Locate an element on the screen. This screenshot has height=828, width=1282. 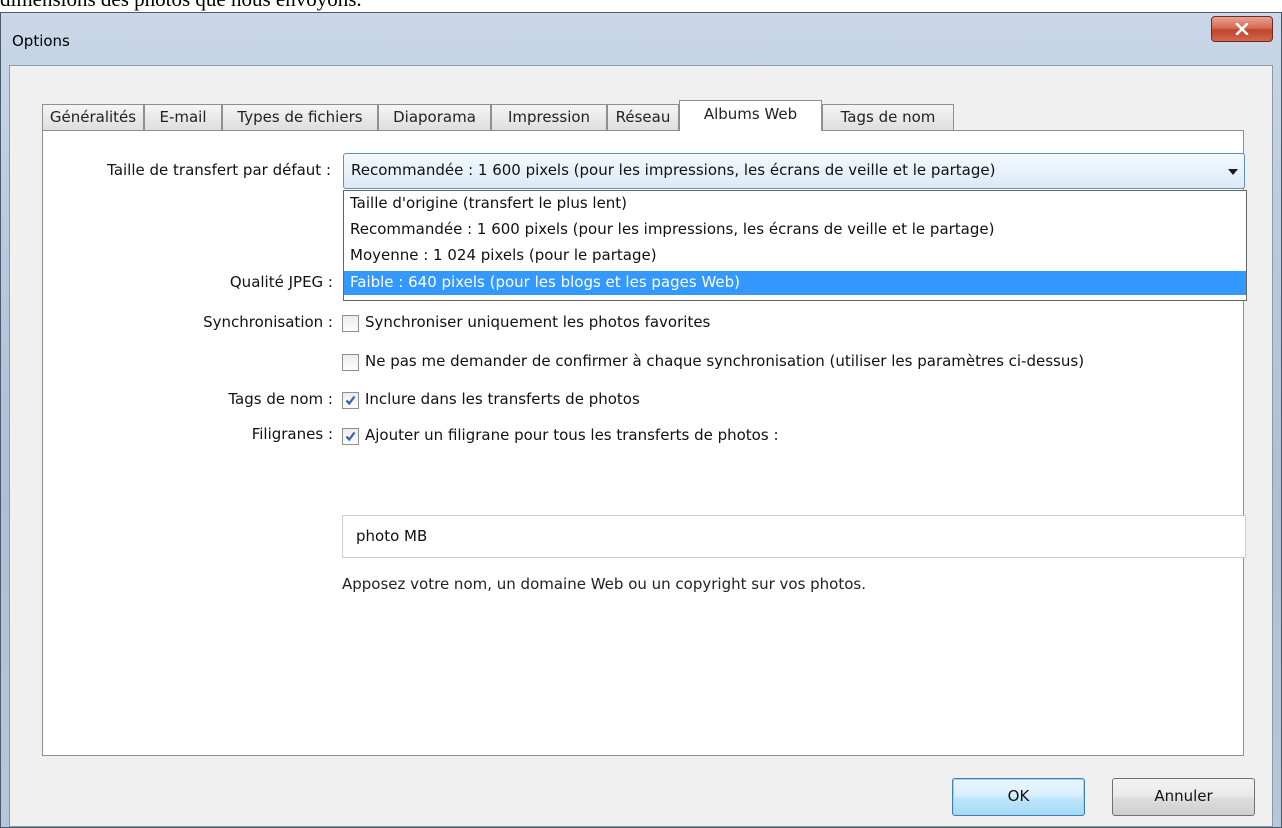
include-name-tags-checkbox is located at coordinates (350, 400).